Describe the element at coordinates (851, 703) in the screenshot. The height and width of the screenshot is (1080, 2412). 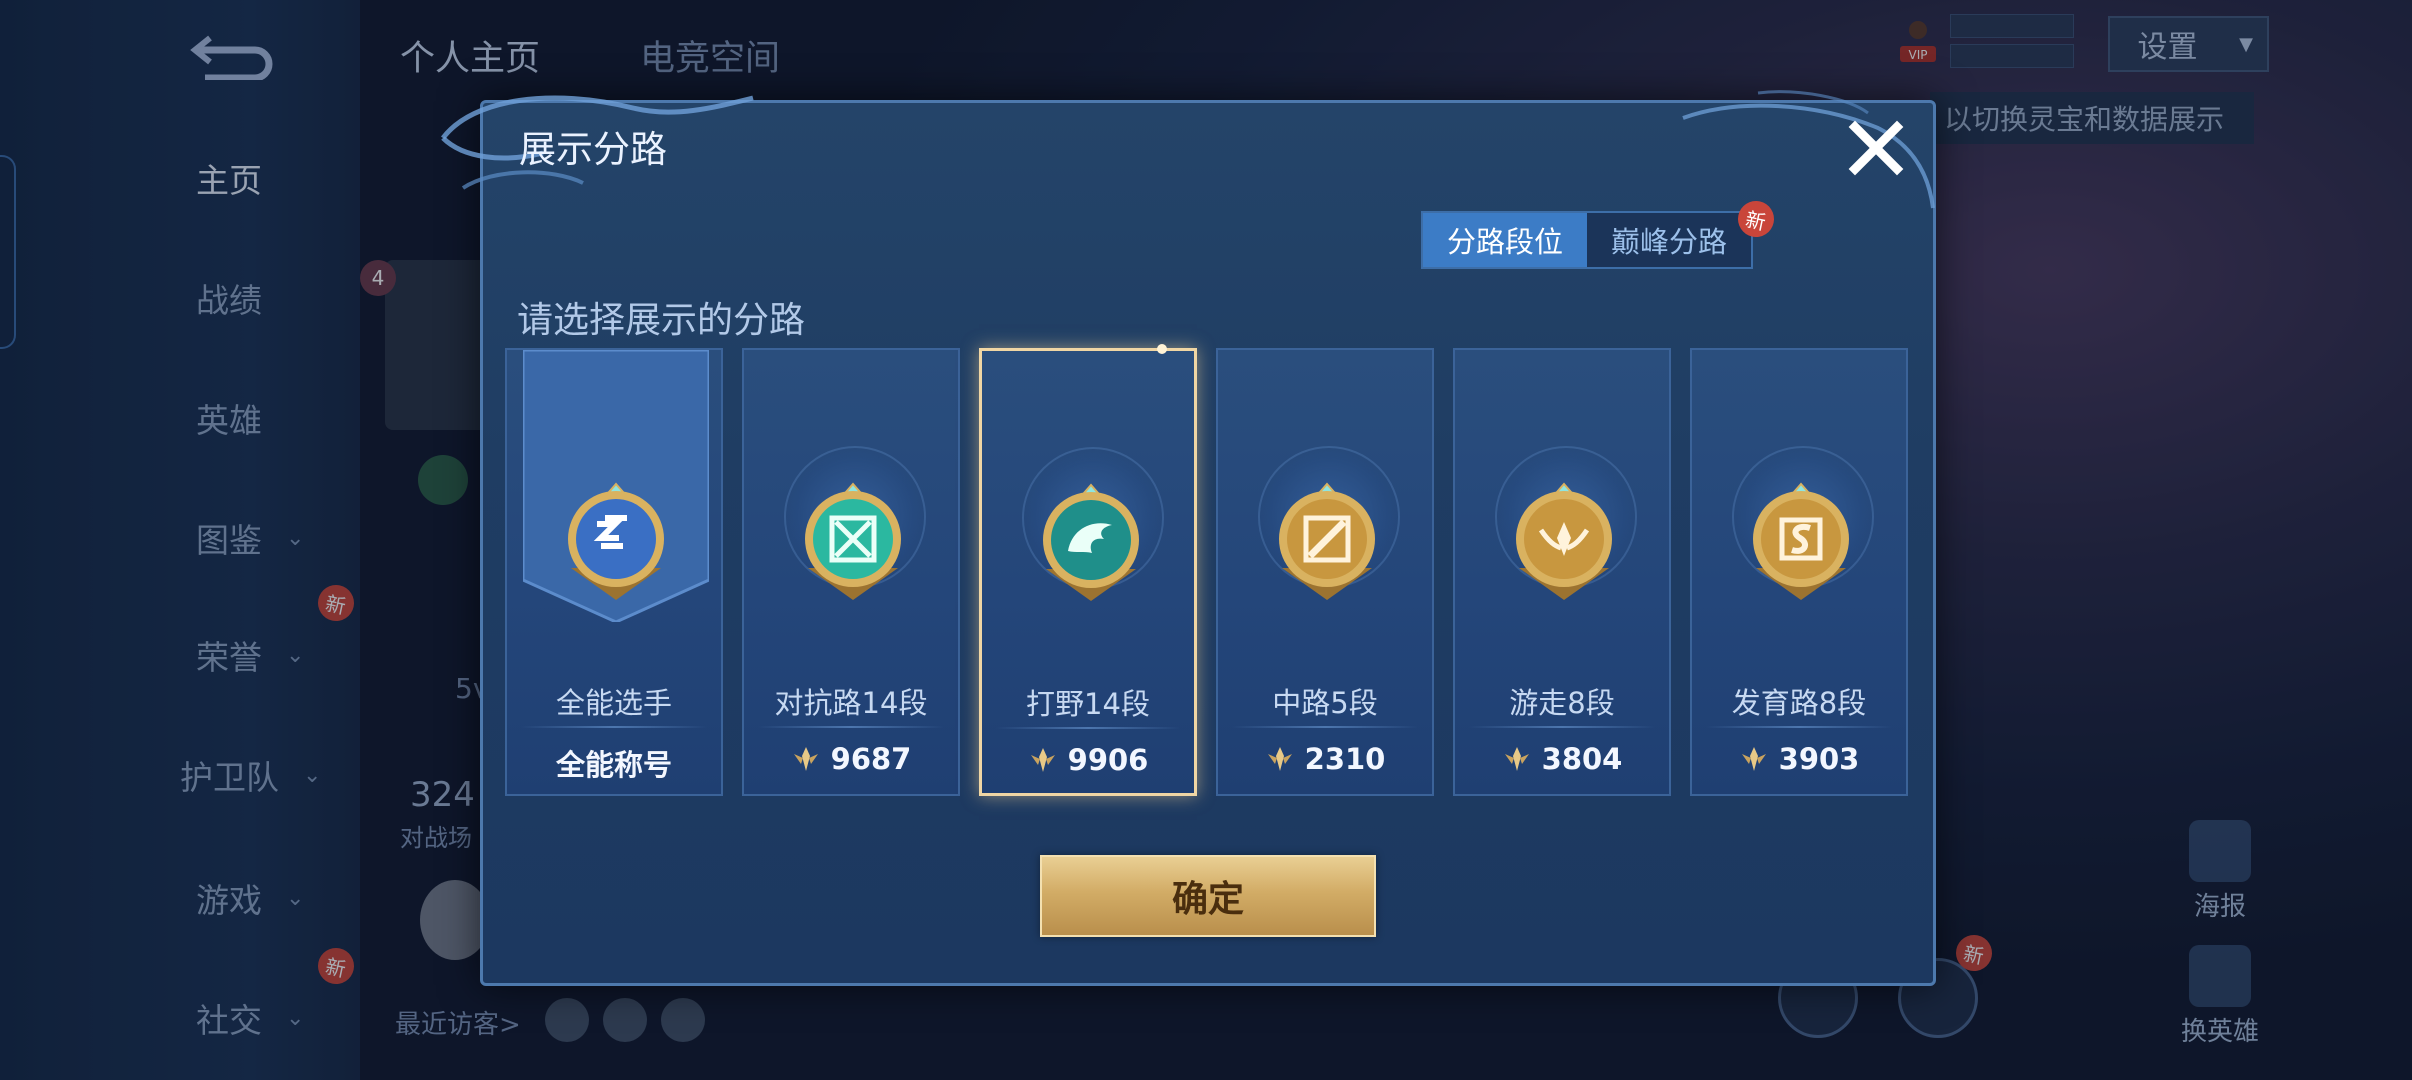
I see `lane-title: 对抗路14段` at that location.